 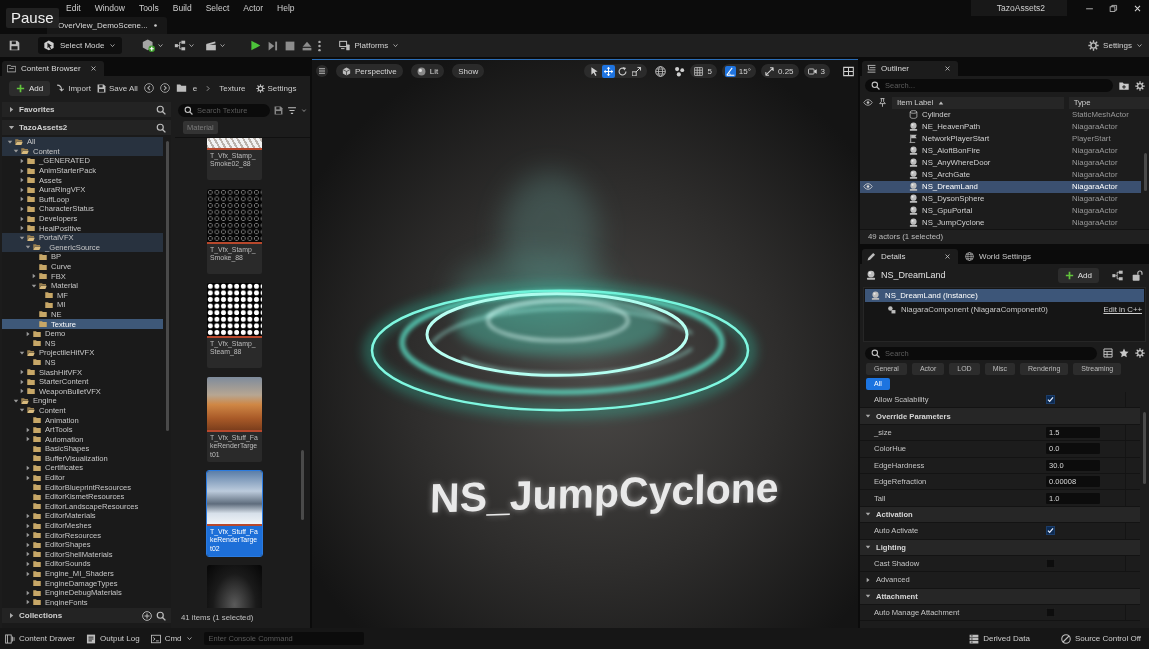 I want to click on lighting-mode-button: Lit, so click(x=427, y=71).